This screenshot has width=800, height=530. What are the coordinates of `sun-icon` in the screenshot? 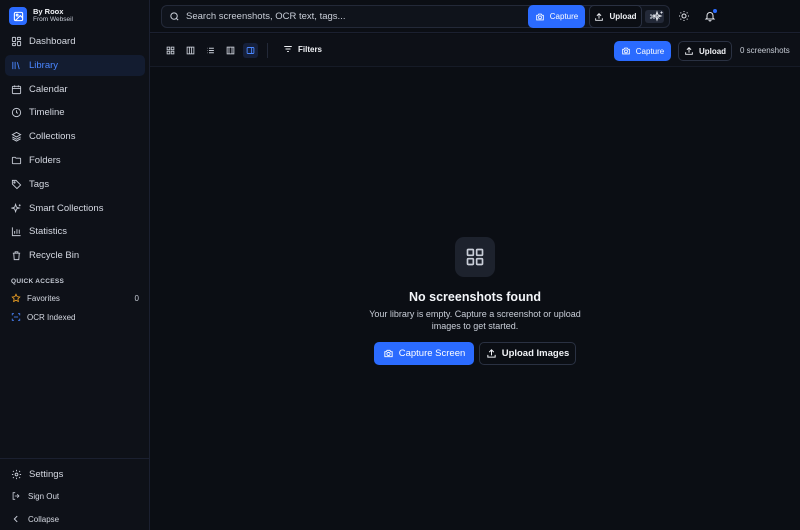 It's located at (684, 16).